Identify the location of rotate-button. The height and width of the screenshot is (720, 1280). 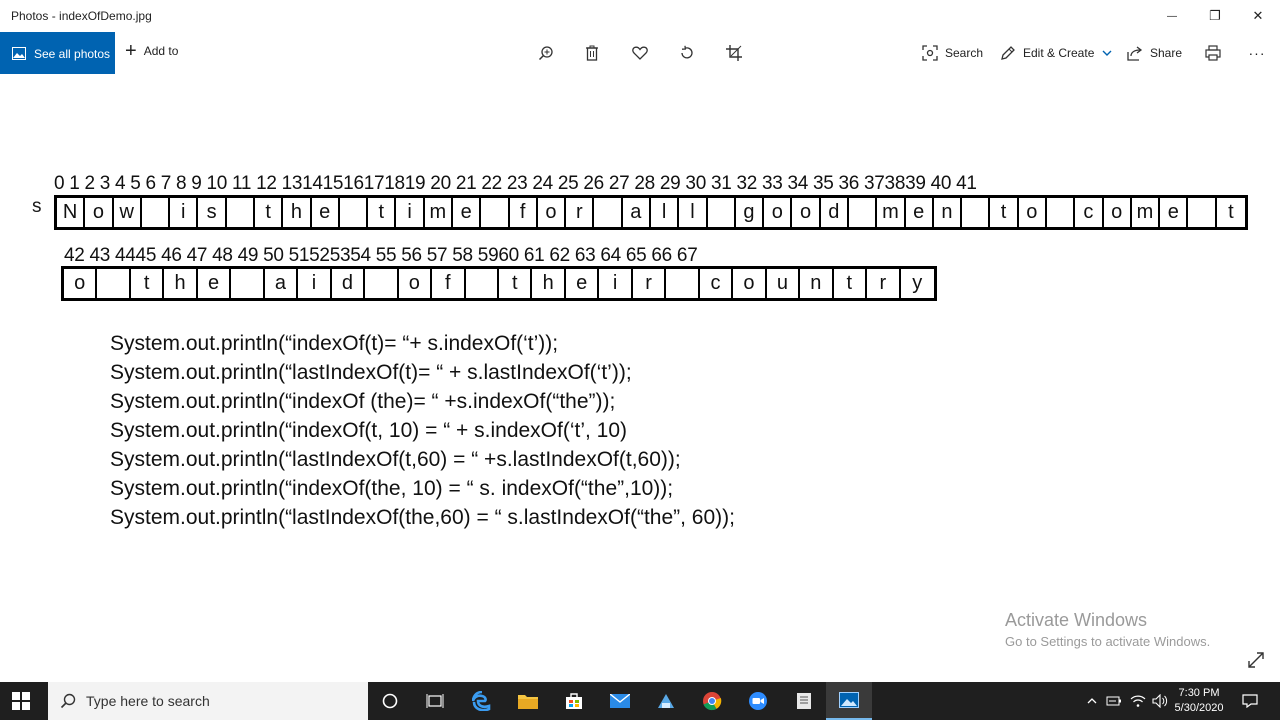
(687, 53).